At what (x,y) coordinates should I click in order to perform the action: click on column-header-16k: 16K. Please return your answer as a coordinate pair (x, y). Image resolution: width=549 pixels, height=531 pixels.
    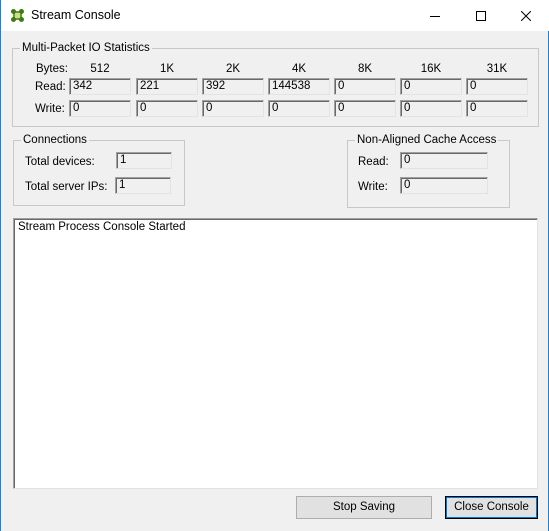
    Looking at the image, I should click on (431, 69).